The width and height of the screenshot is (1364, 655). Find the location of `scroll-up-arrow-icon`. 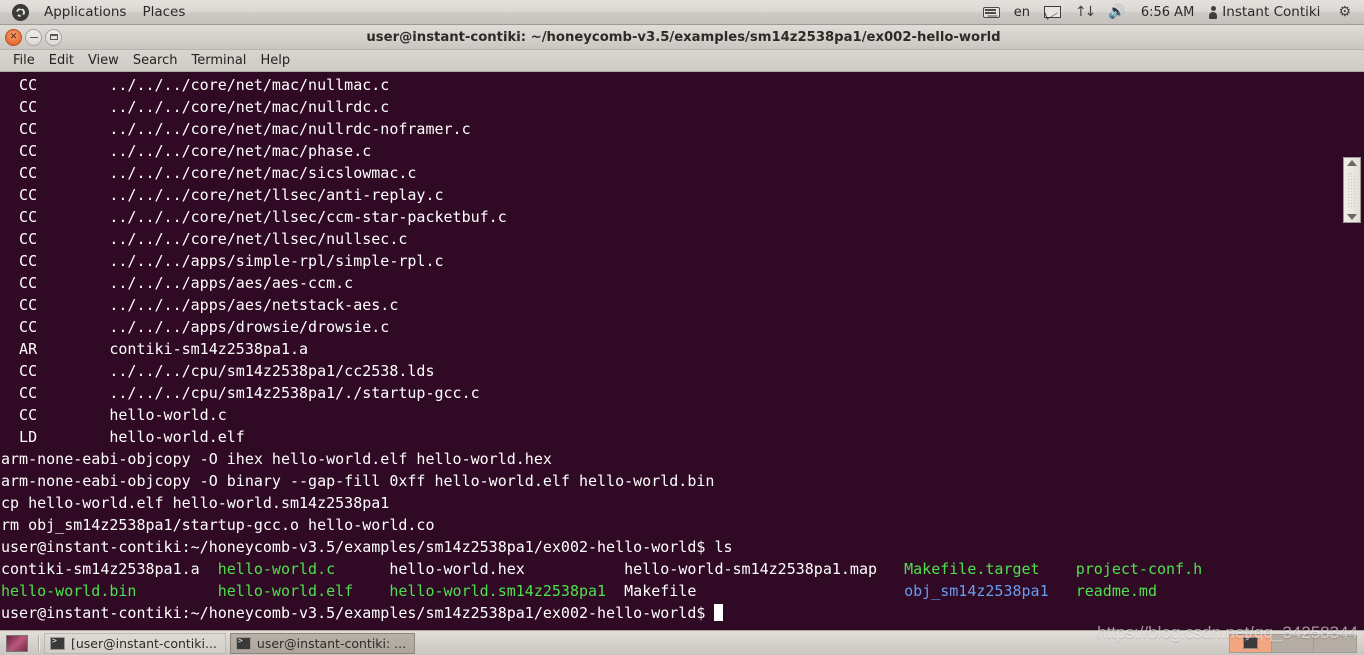

scroll-up-arrow-icon is located at coordinates (1352, 163).